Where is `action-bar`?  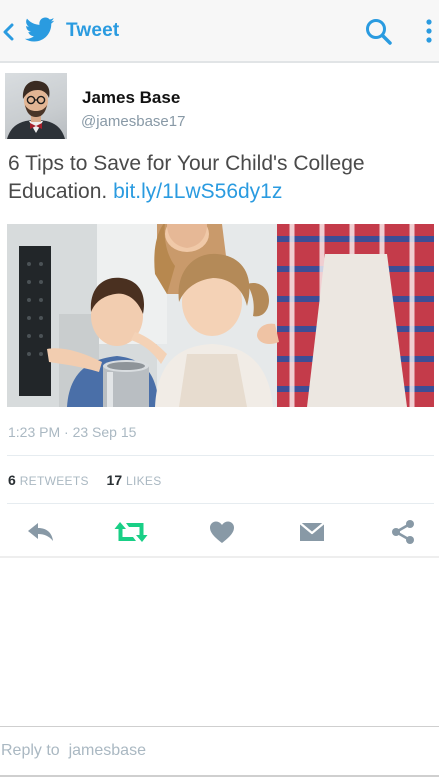
action-bar is located at coordinates (219, 532).